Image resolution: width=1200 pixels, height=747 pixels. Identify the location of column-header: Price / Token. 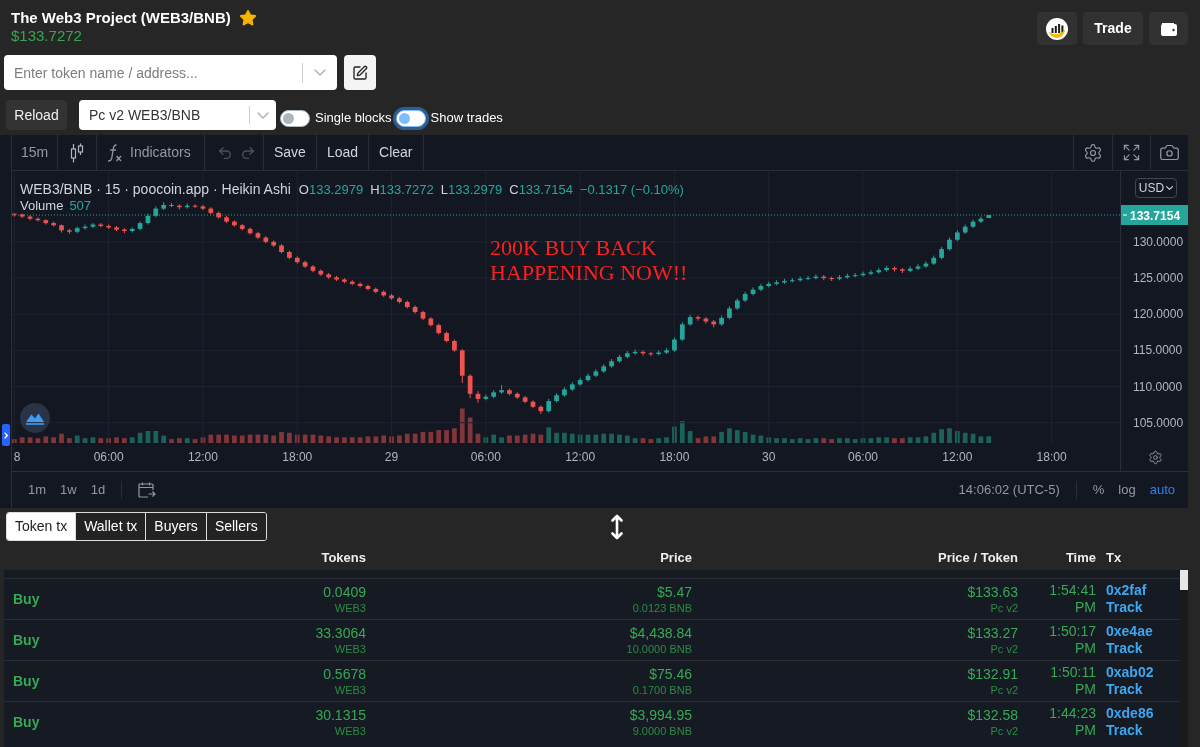
(978, 557).